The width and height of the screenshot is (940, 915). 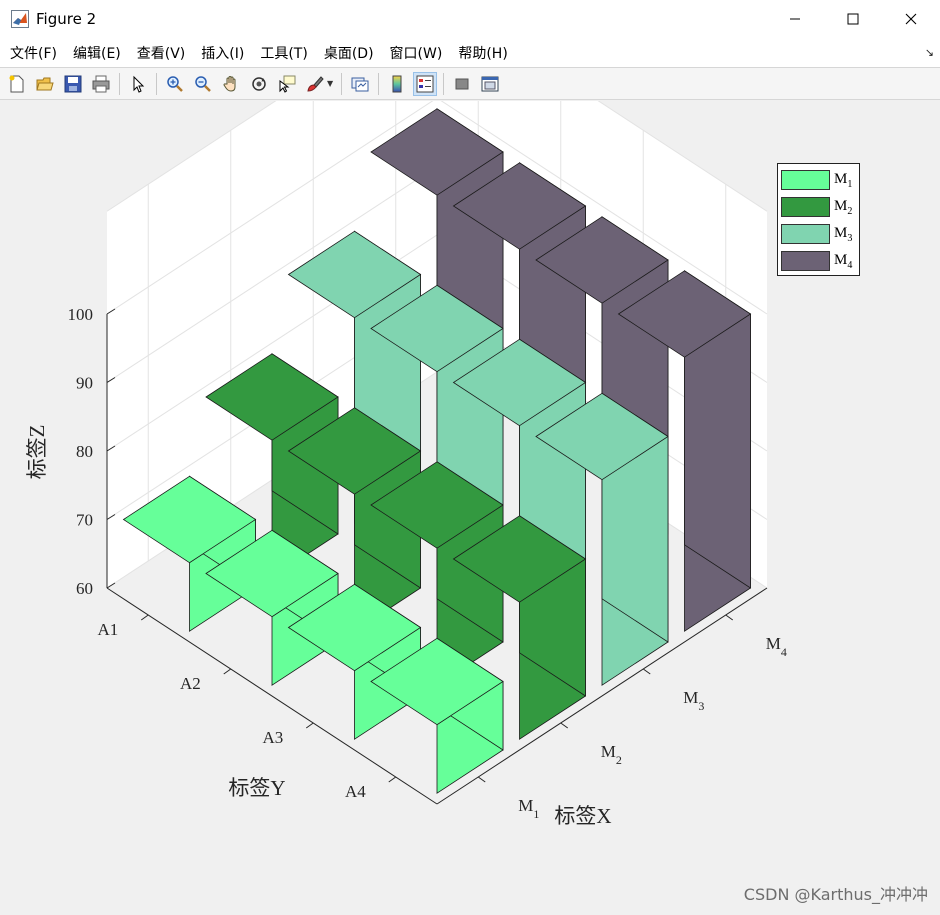 What do you see at coordinates (929, 52) in the screenshot?
I see `dock-arrow-icon: ↘` at bounding box center [929, 52].